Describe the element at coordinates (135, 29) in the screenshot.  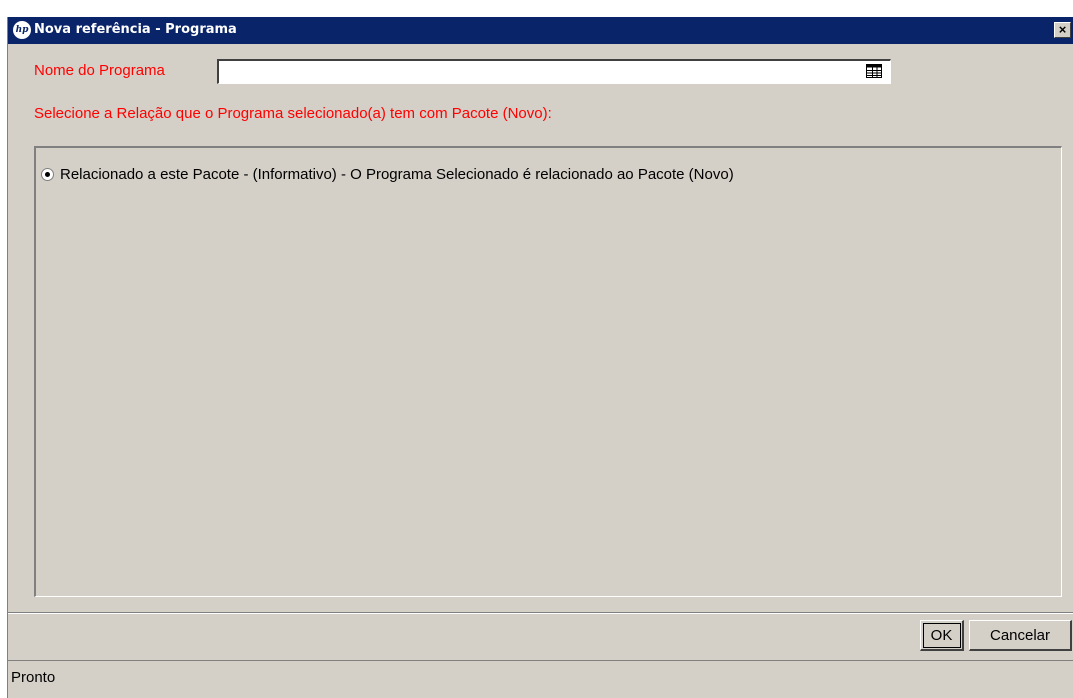
I see `dialog-title: Nova referência - Programa` at that location.